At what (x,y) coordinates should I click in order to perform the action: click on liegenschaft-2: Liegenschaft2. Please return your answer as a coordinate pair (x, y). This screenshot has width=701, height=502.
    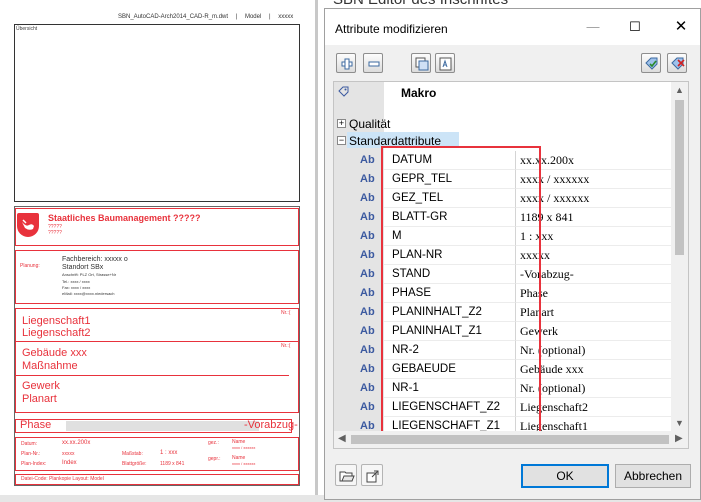
    Looking at the image, I should click on (56, 333).